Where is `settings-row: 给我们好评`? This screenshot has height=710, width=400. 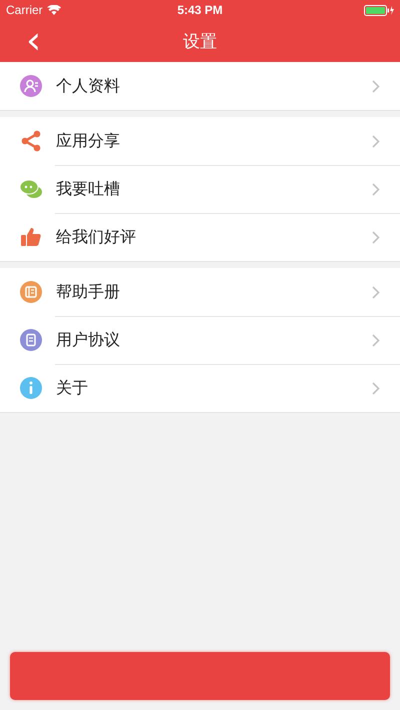 settings-row: 给我们好评 is located at coordinates (200, 237).